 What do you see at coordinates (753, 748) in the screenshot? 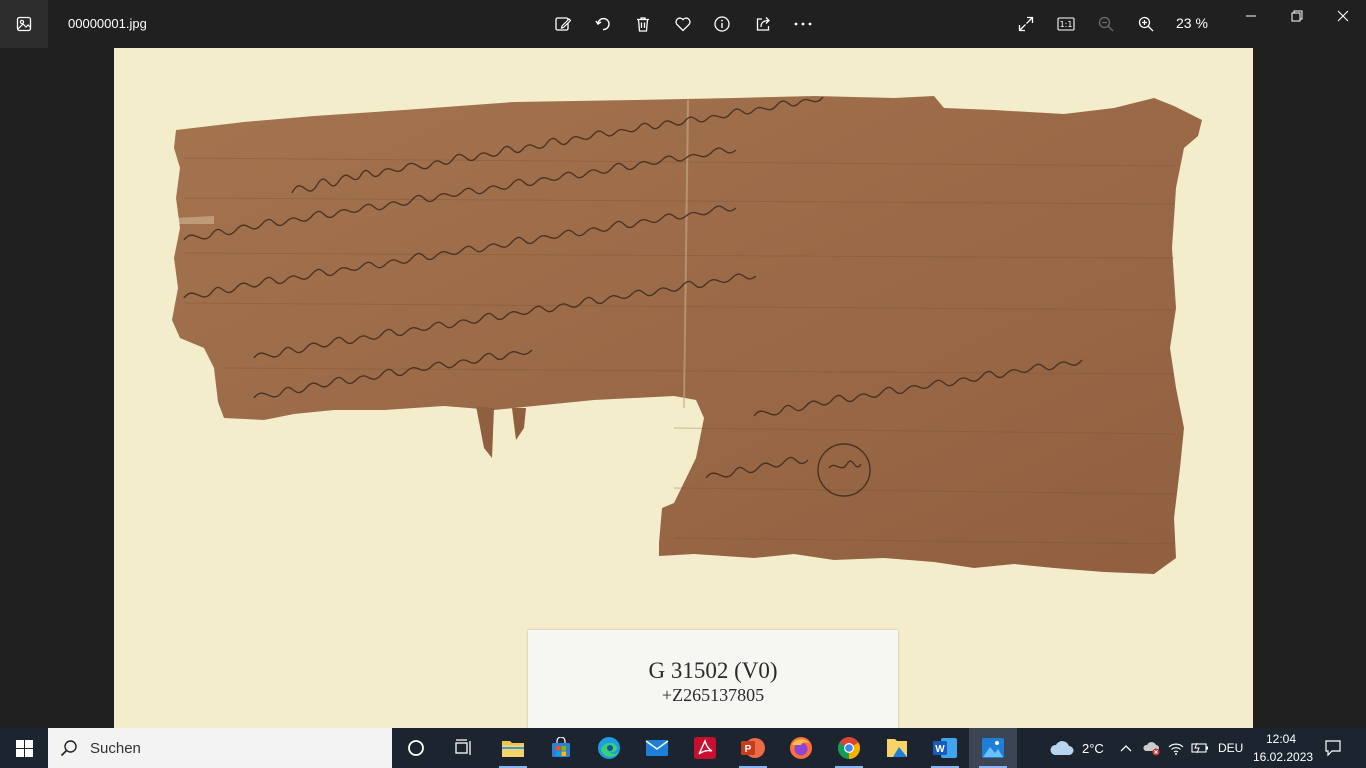
I see `powerpoint-icon: P` at bounding box center [753, 748].